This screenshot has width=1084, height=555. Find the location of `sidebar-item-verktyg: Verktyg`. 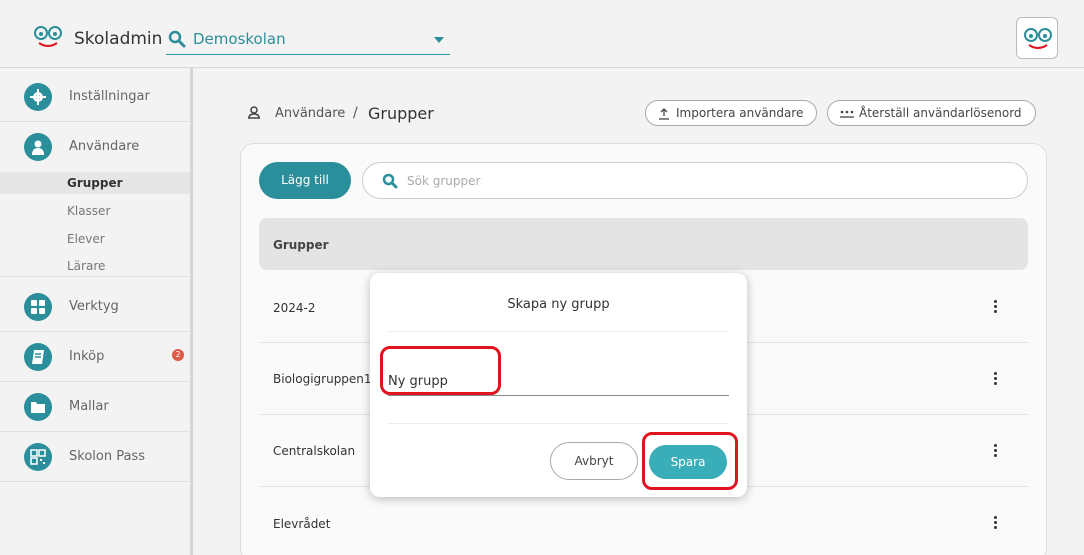

sidebar-item-verktyg: Verktyg is located at coordinates (95, 307).